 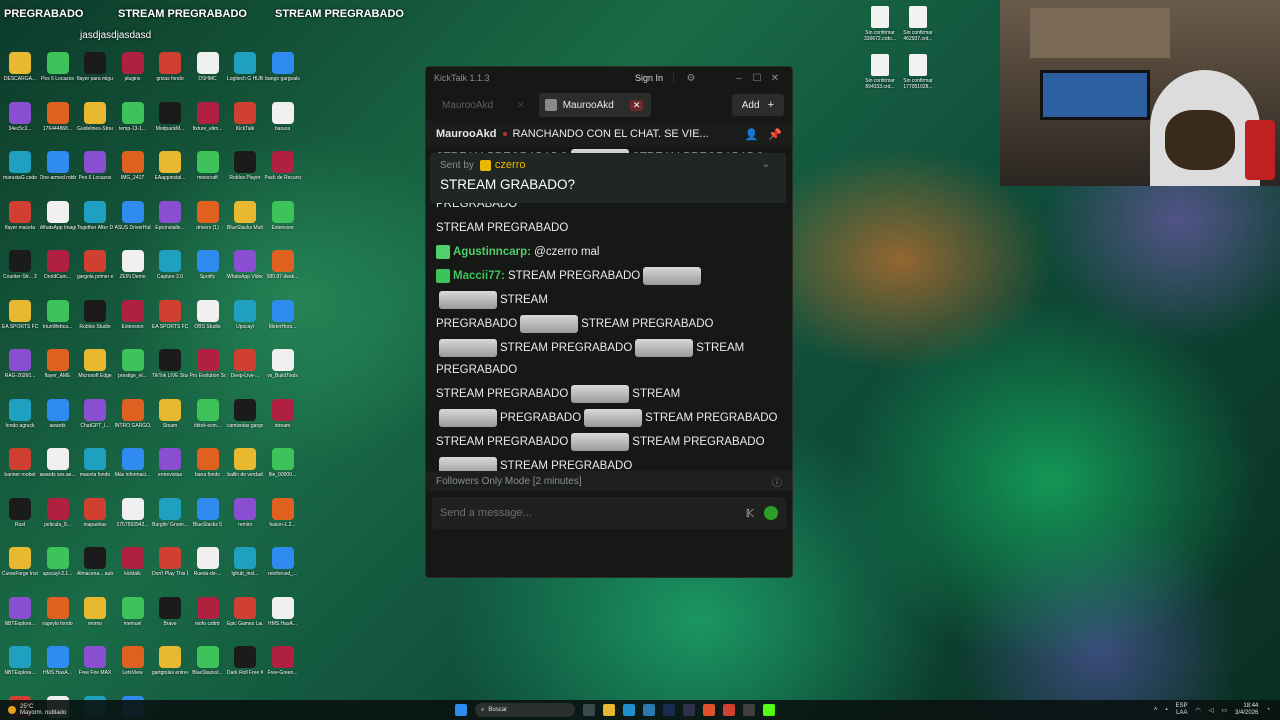 I want to click on windows-start-icon, so click(x=461, y=710).